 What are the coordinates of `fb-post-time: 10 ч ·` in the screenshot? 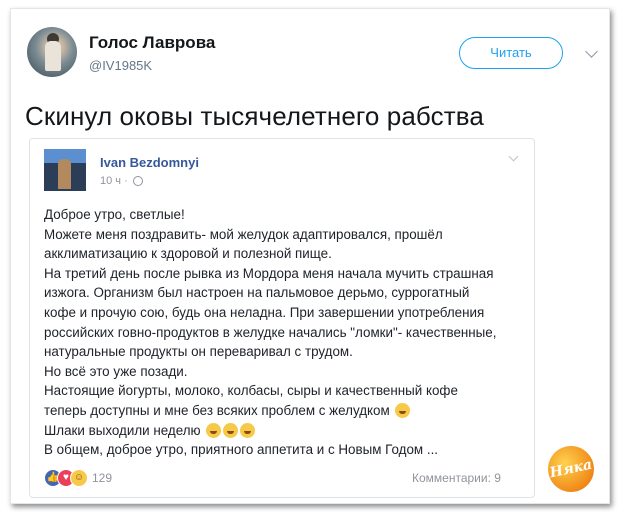 It's located at (121, 181).